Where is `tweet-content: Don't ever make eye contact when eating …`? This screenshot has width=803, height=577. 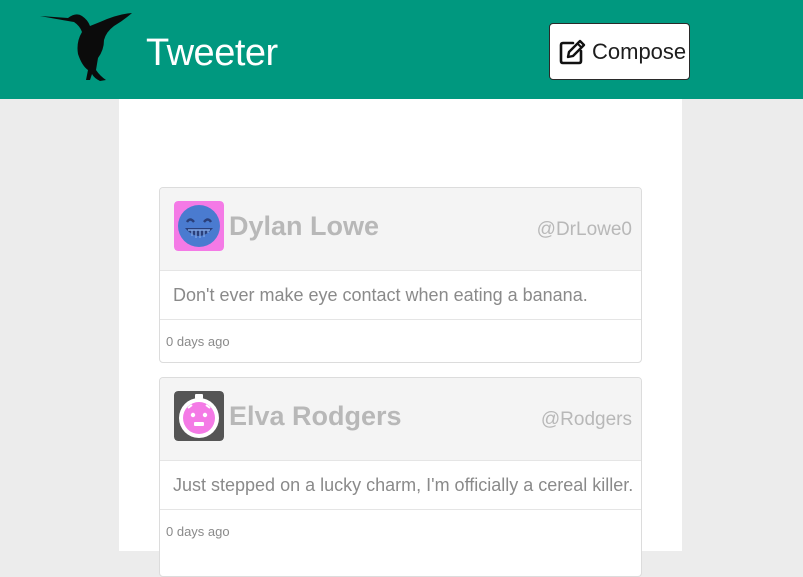 tweet-content: Don't ever make eye contact when eating … is located at coordinates (400, 295).